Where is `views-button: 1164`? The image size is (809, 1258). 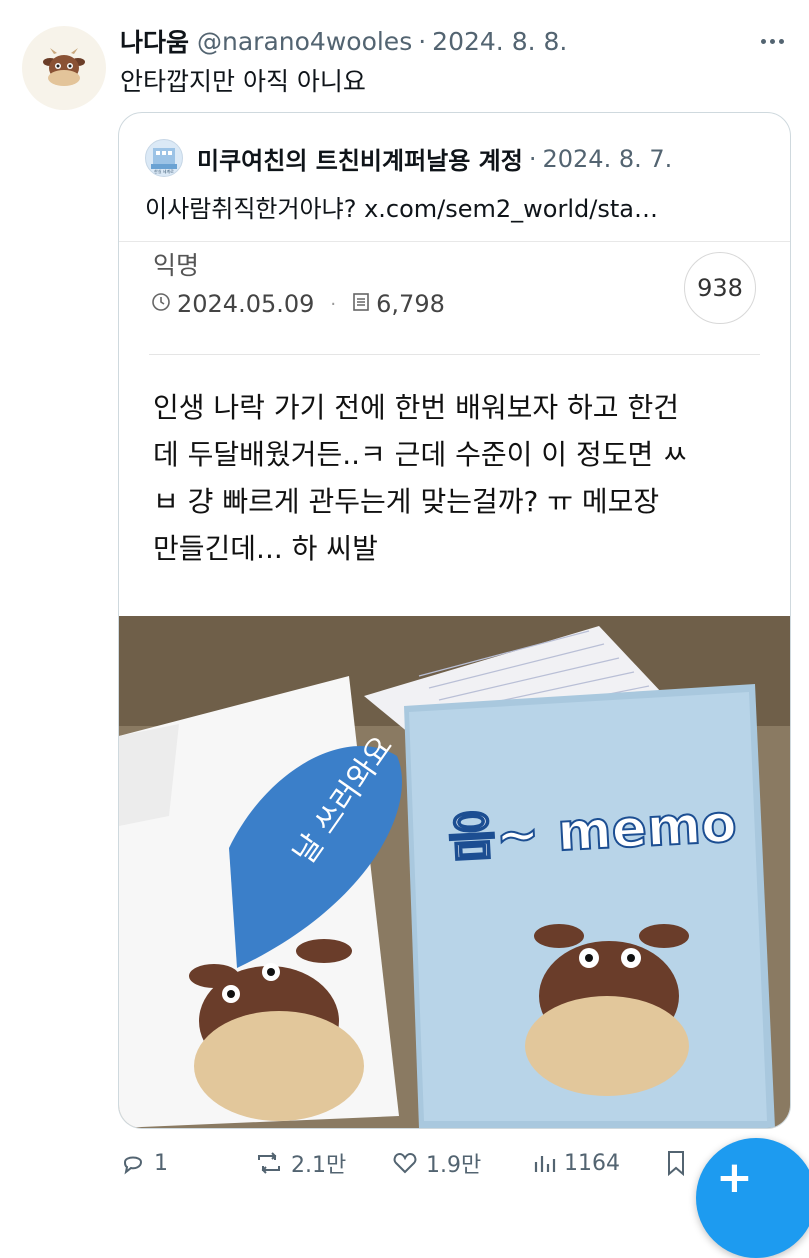
views-button: 1164 is located at coordinates (576, 1163).